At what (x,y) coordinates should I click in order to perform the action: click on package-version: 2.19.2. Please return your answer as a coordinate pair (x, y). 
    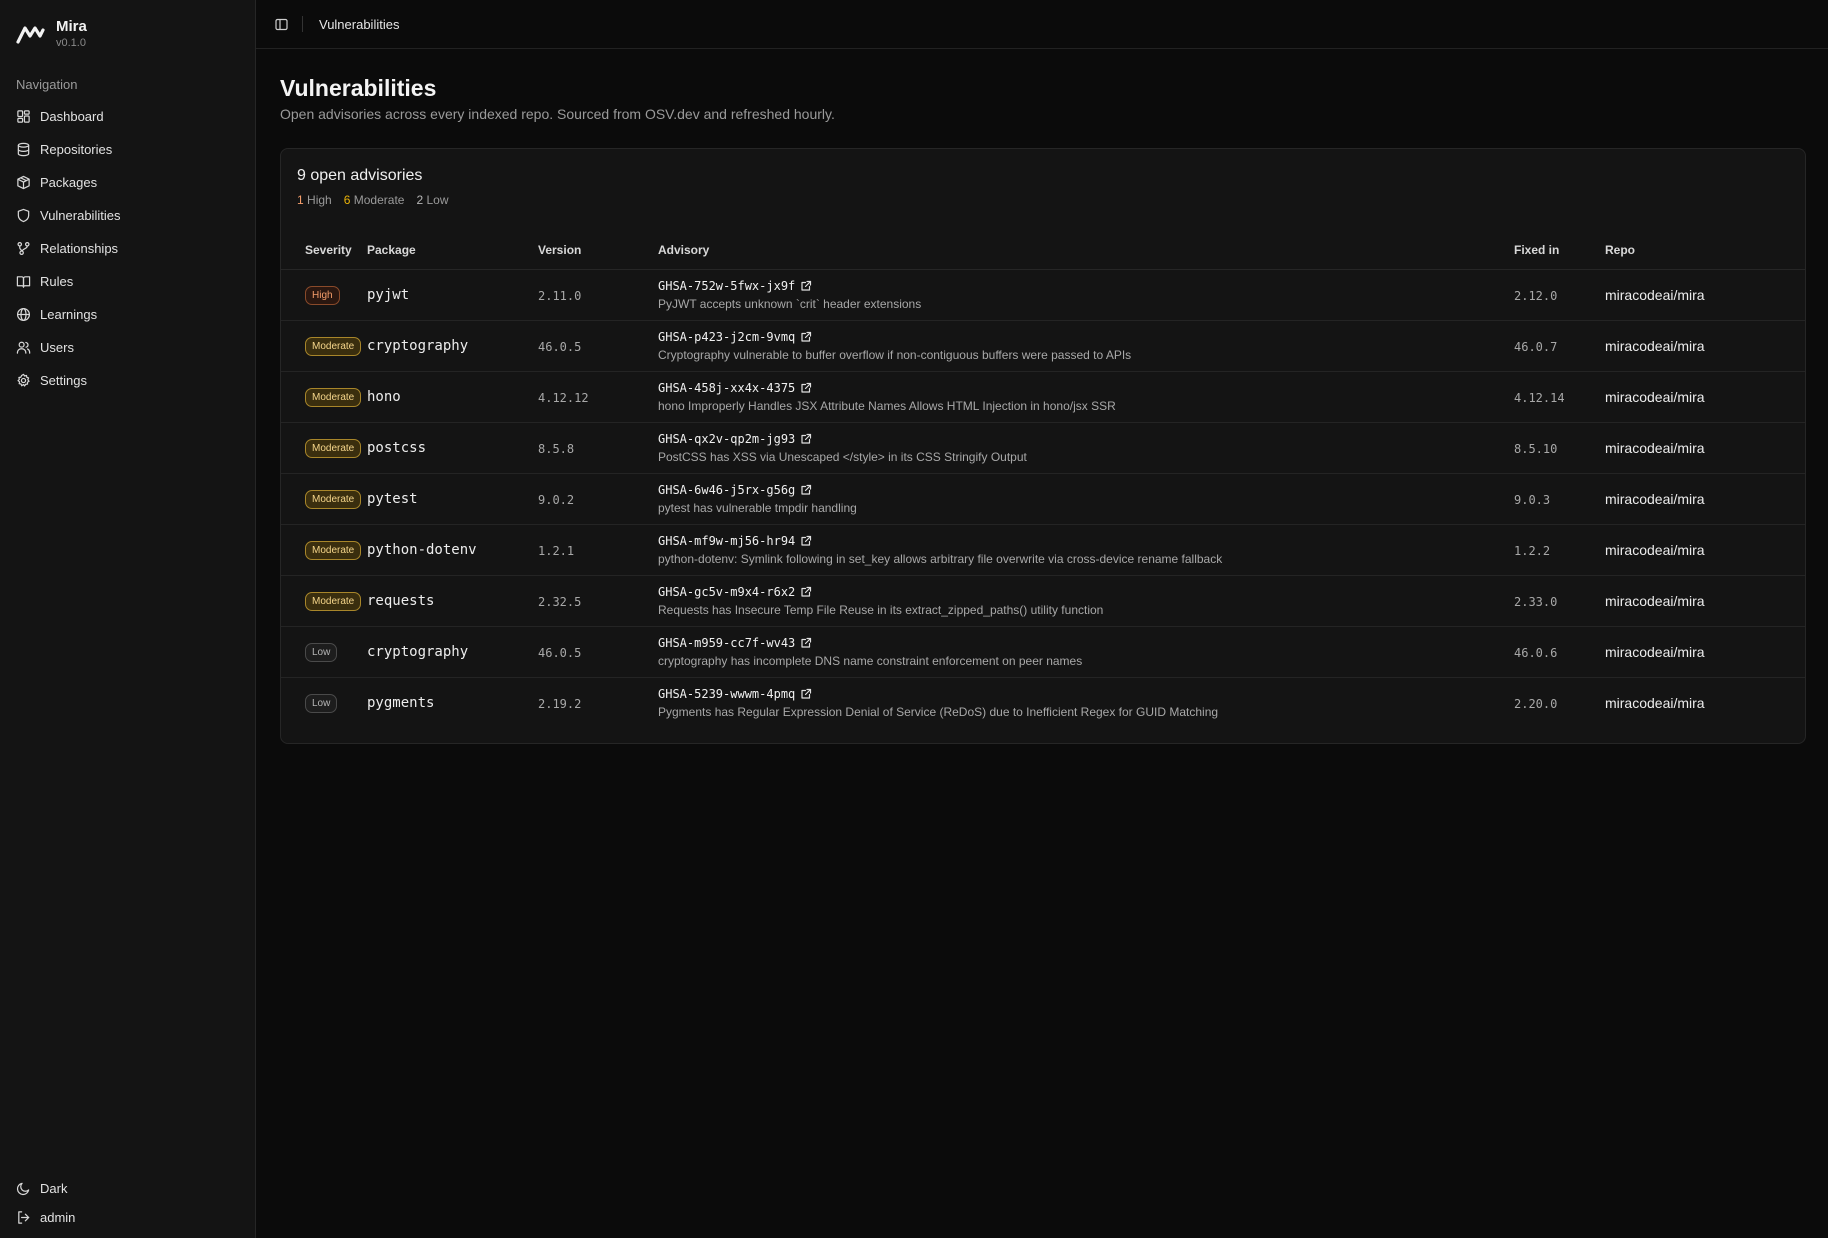
    Looking at the image, I should click on (560, 703).